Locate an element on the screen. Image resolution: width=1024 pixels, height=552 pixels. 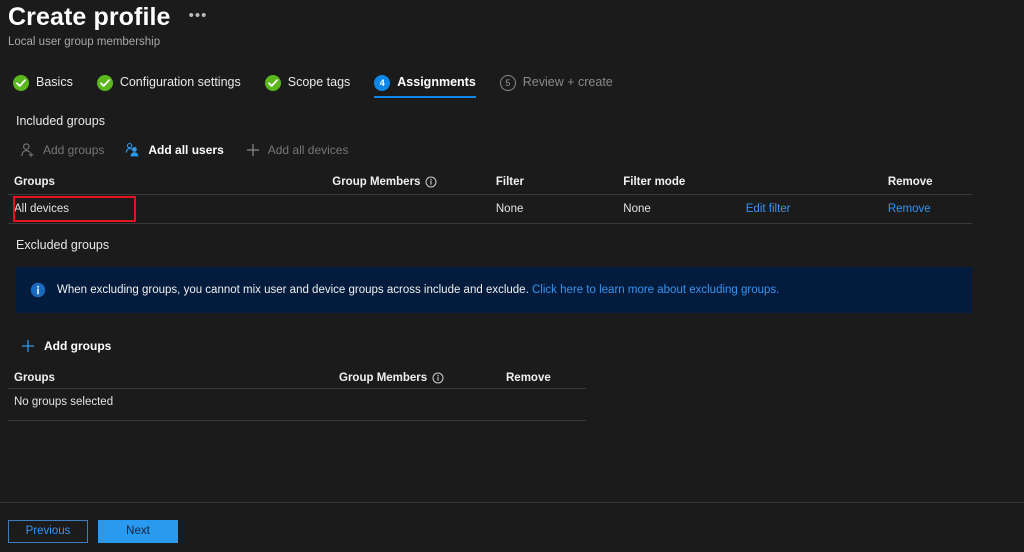
tab-scope-tags: Scope tags is located at coordinates (314, 86).